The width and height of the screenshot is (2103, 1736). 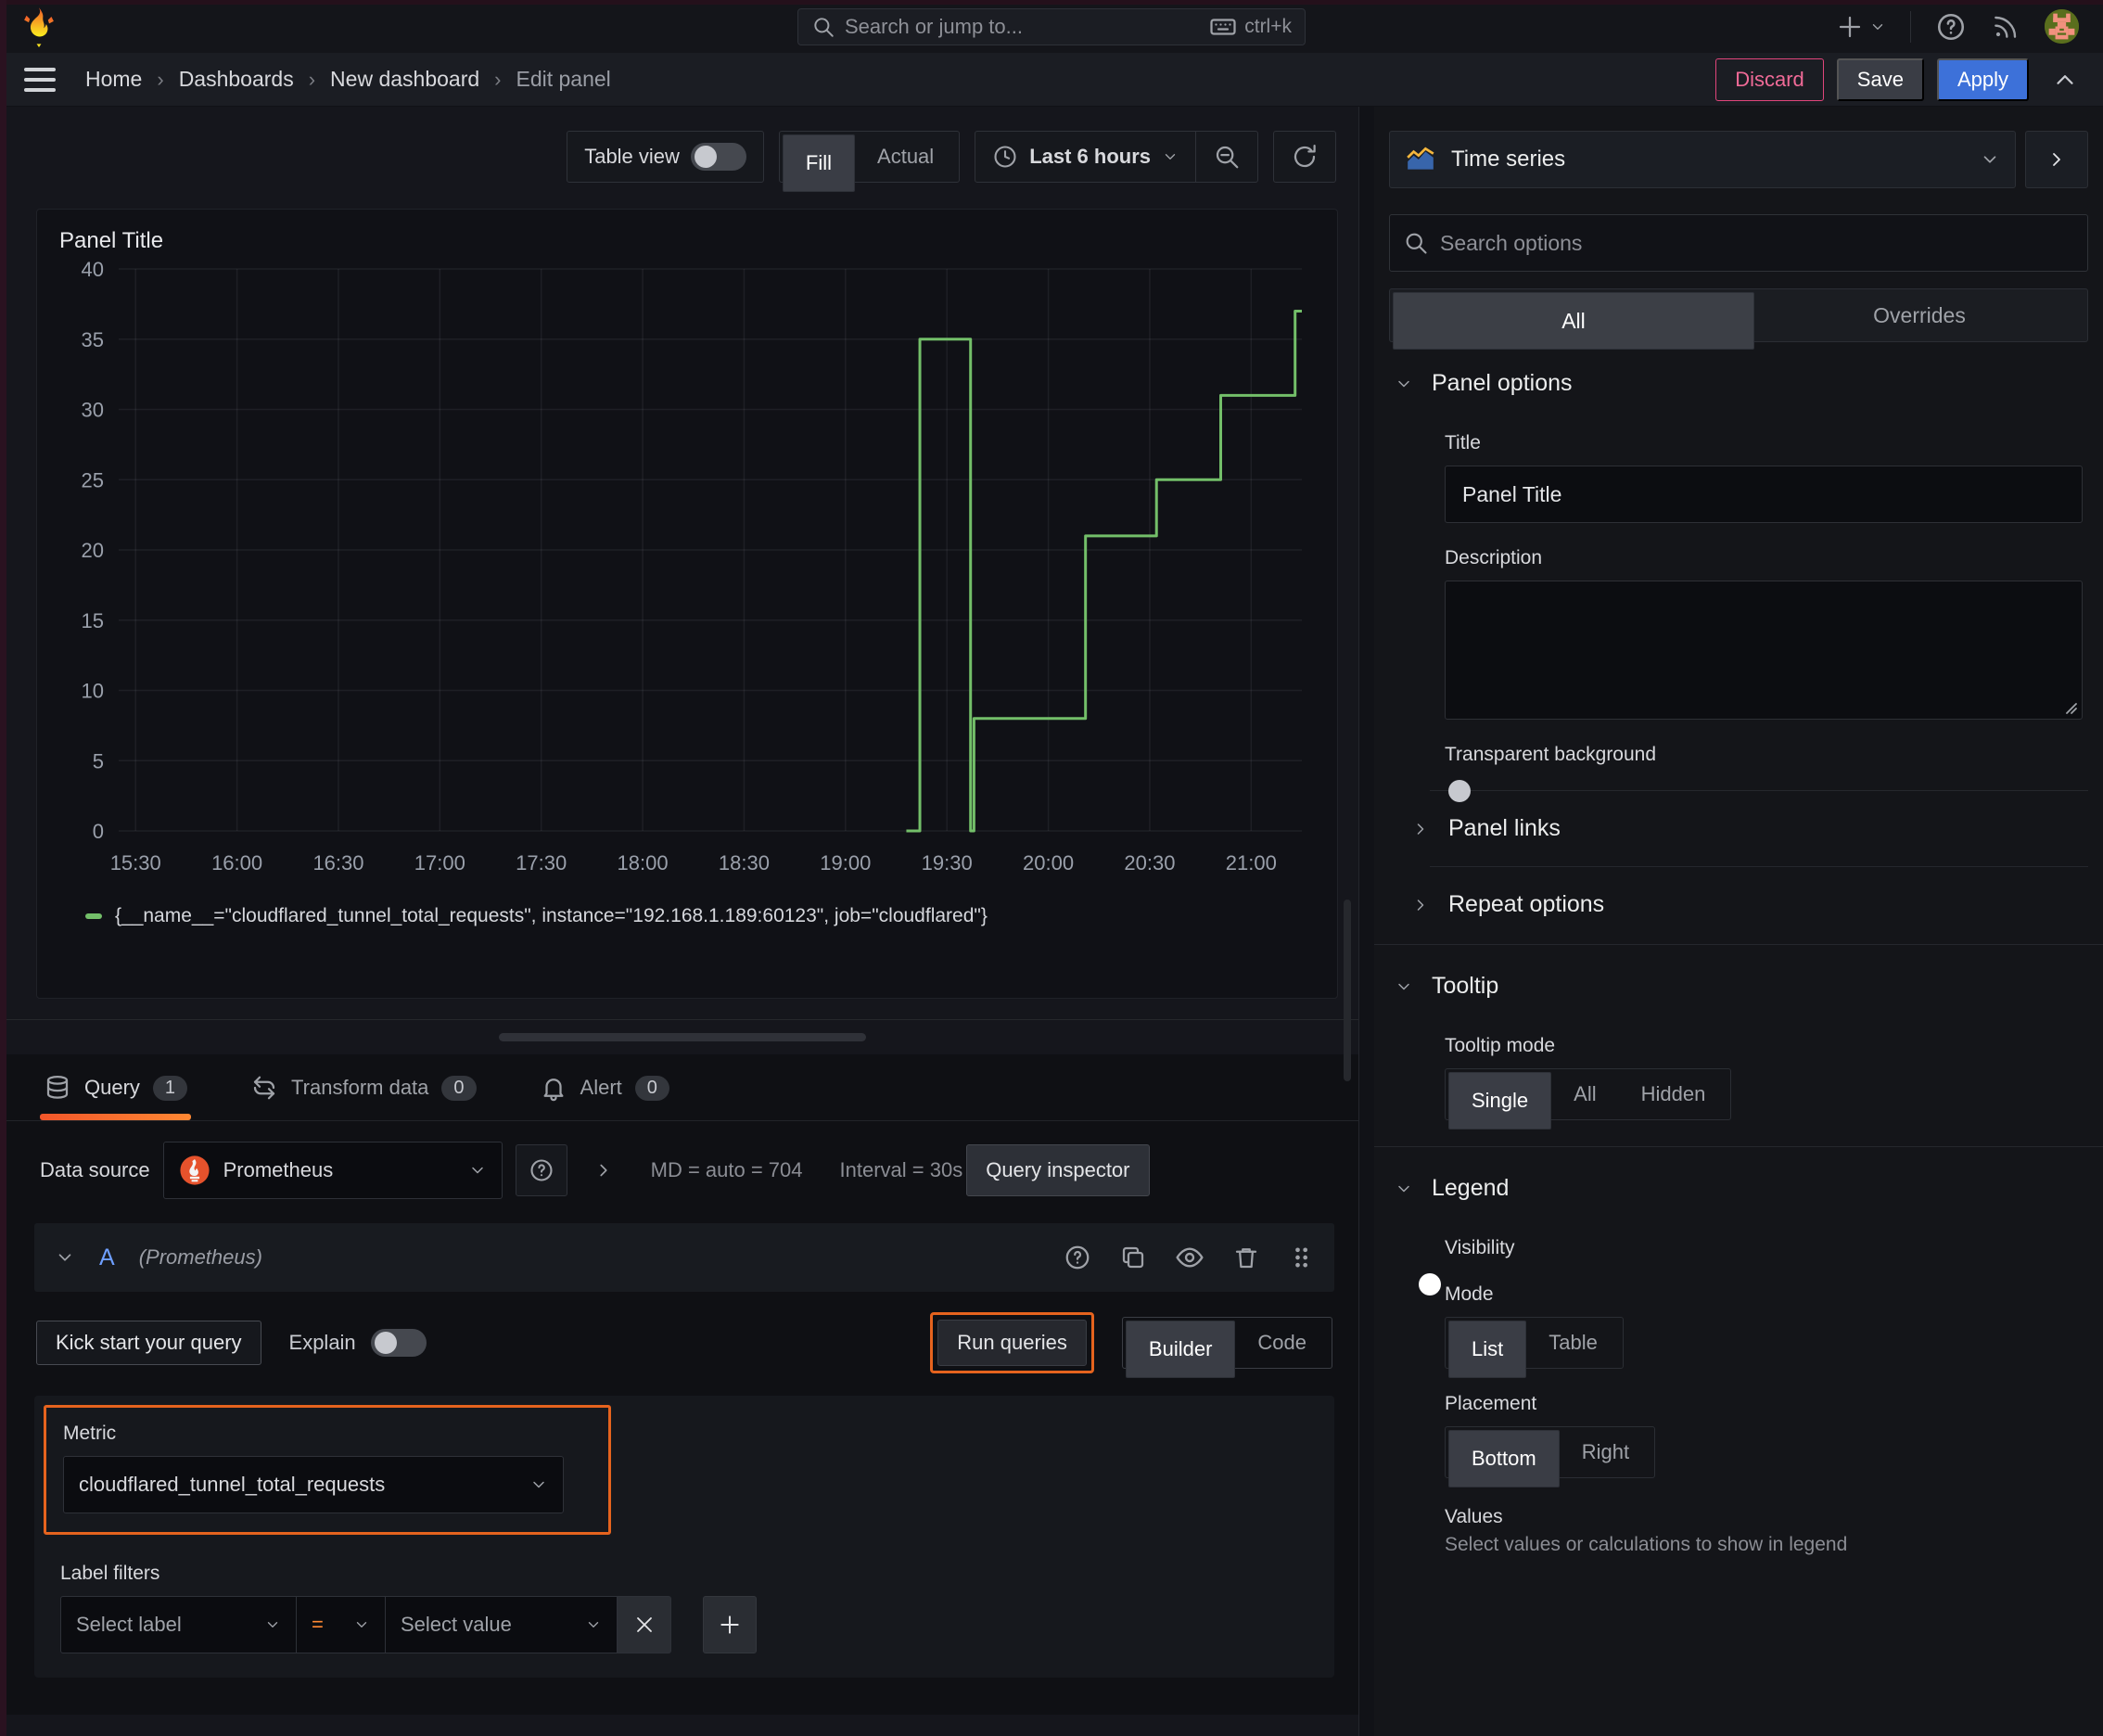 What do you see at coordinates (718, 157) in the screenshot?
I see `table-view-toggle` at bounding box center [718, 157].